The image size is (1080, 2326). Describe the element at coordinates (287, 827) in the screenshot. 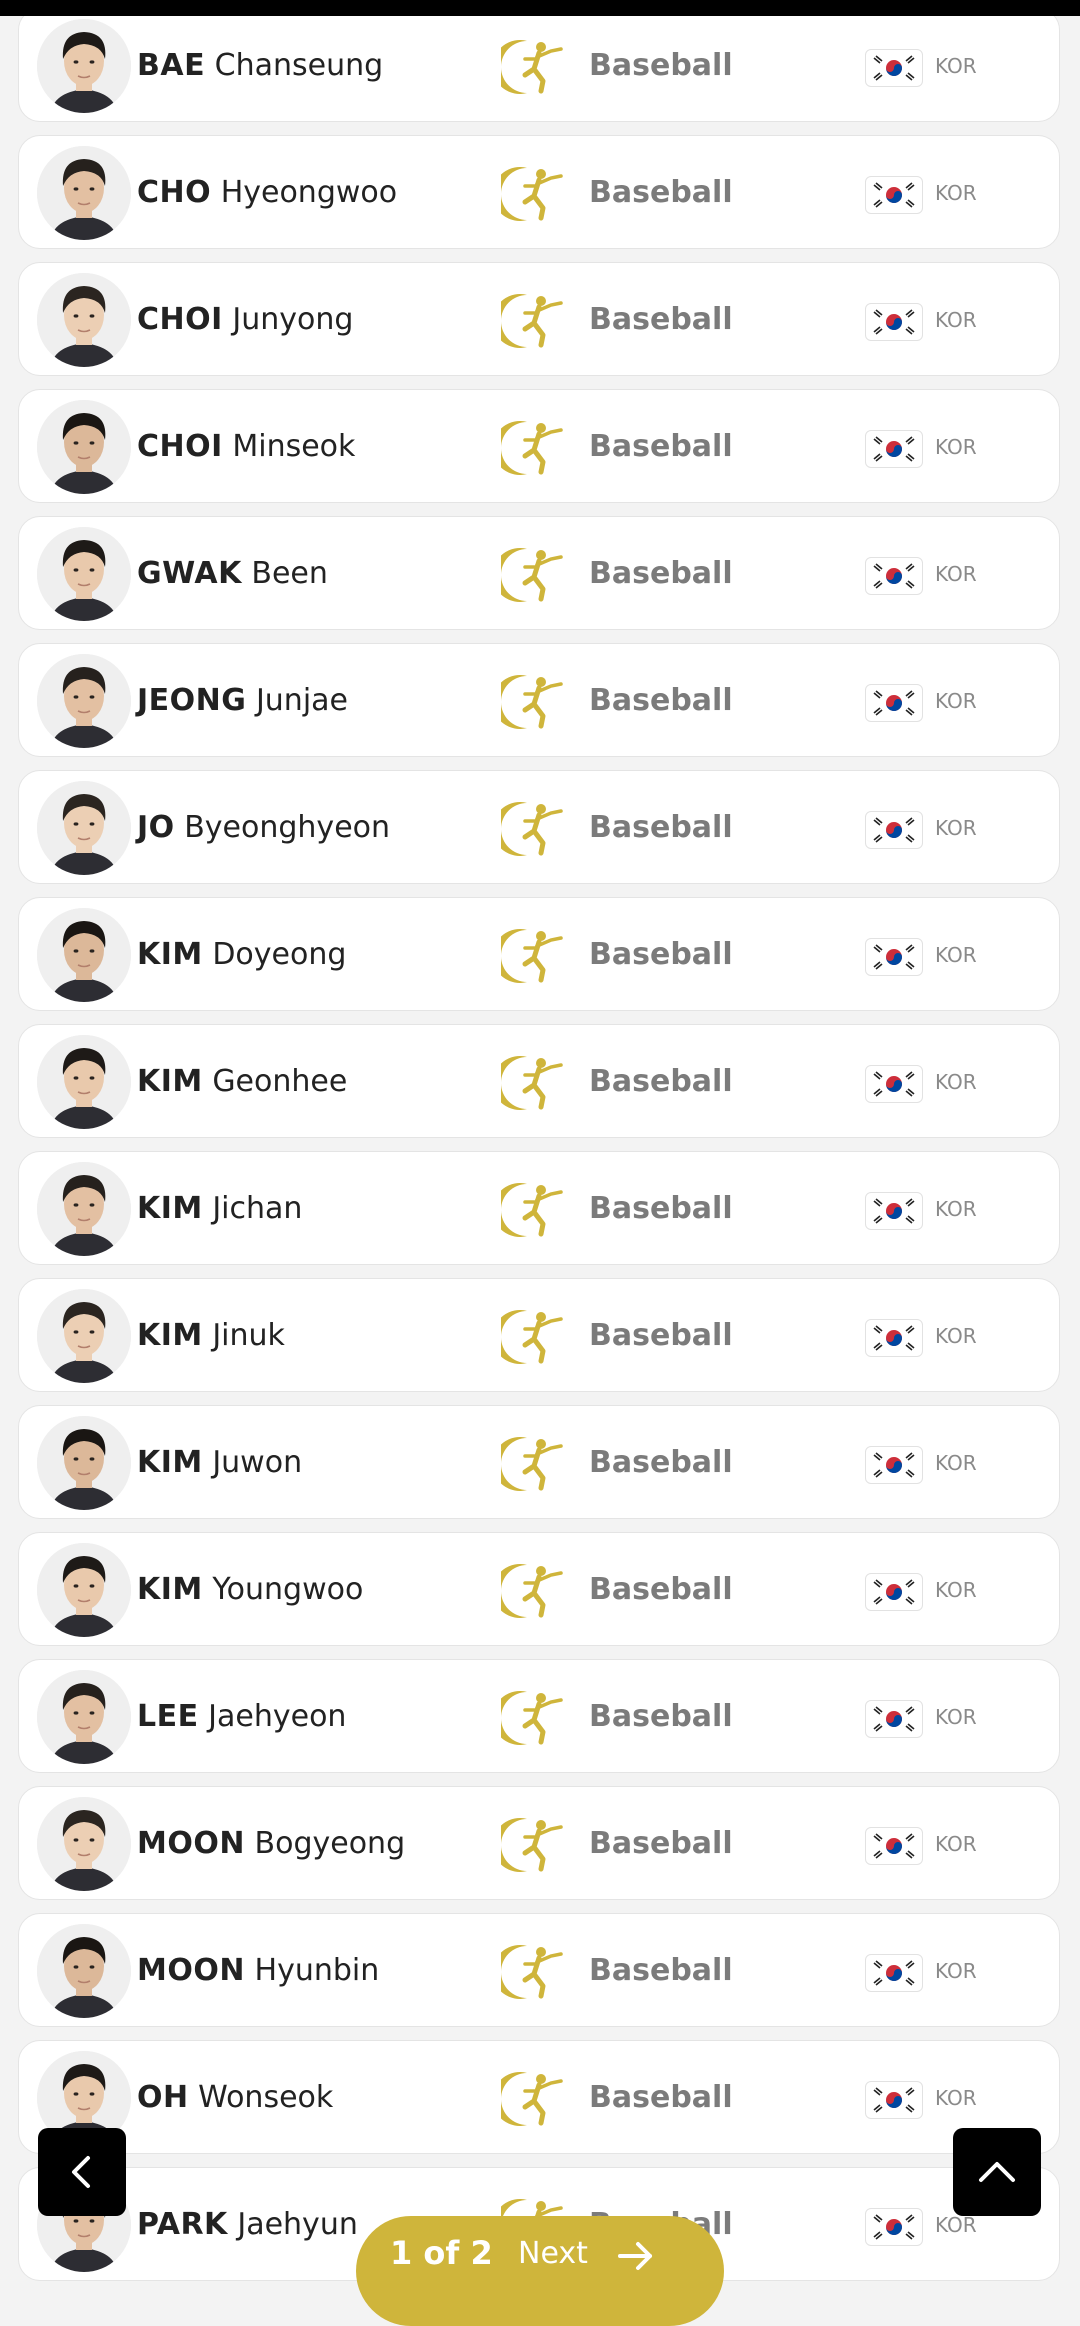

I see `athlete-first-name: Byeonghyeon` at that location.